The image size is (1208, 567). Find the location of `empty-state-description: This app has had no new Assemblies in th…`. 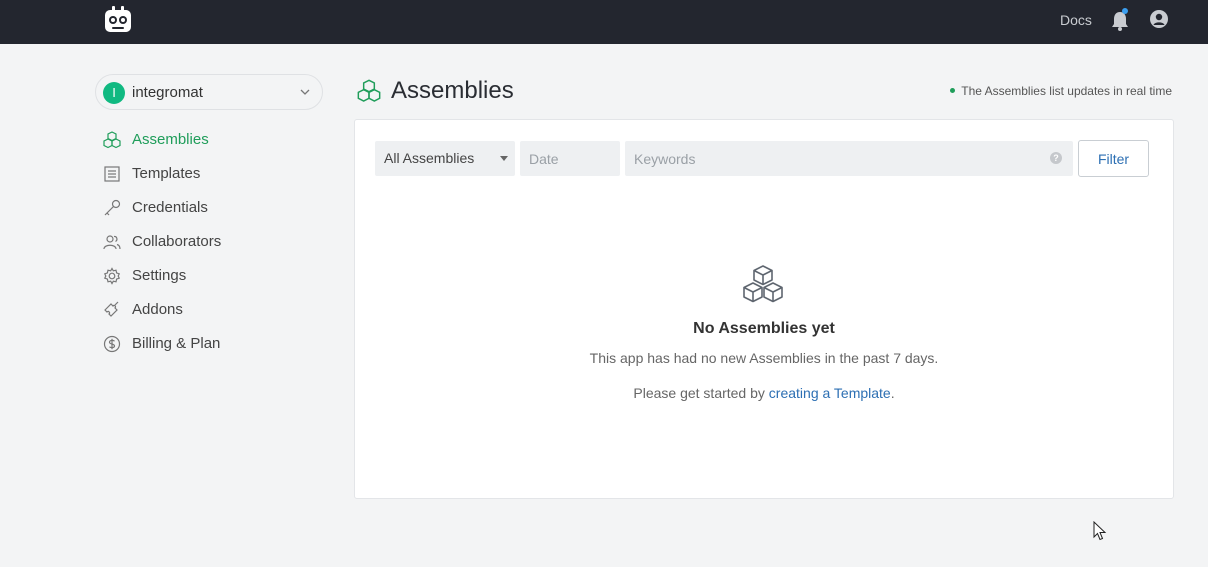

empty-state-description: This app has had no new Assemblies in th… is located at coordinates (764, 358).